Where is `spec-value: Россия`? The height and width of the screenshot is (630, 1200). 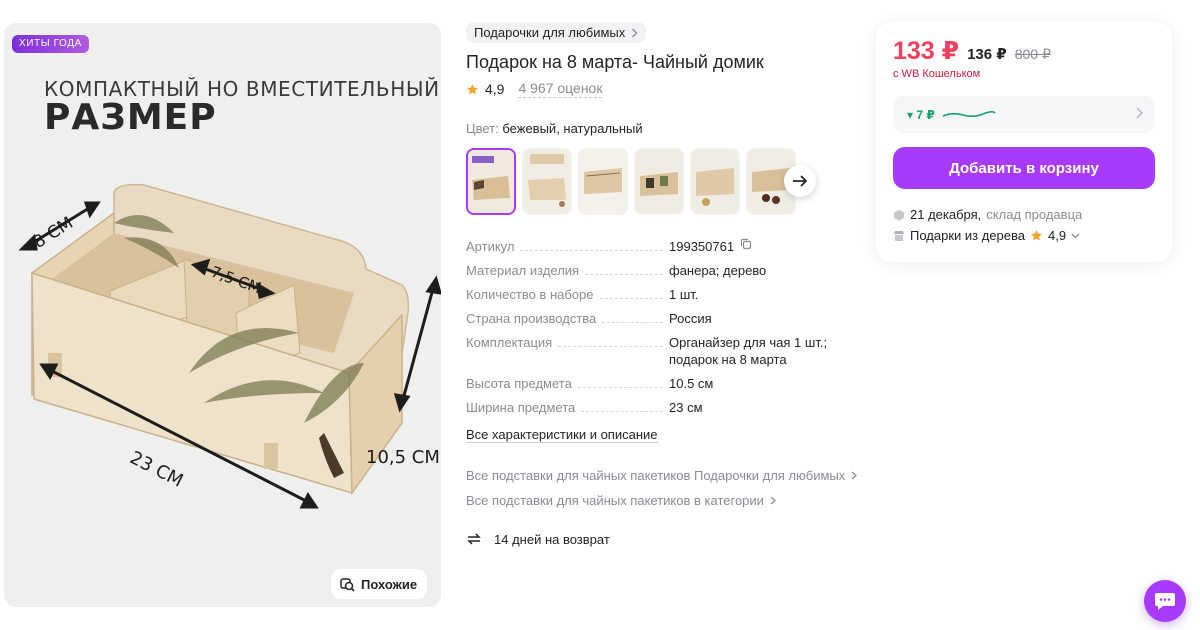 spec-value: Россия is located at coordinates (690, 318).